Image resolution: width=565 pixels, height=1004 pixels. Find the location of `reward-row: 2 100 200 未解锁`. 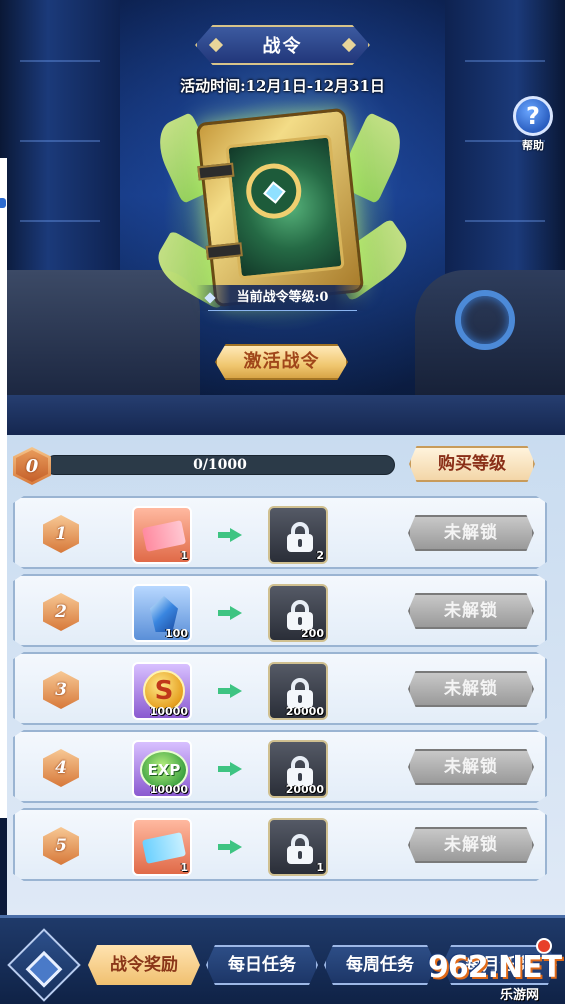

reward-row: 2 100 200 未解锁 is located at coordinates (280, 610).